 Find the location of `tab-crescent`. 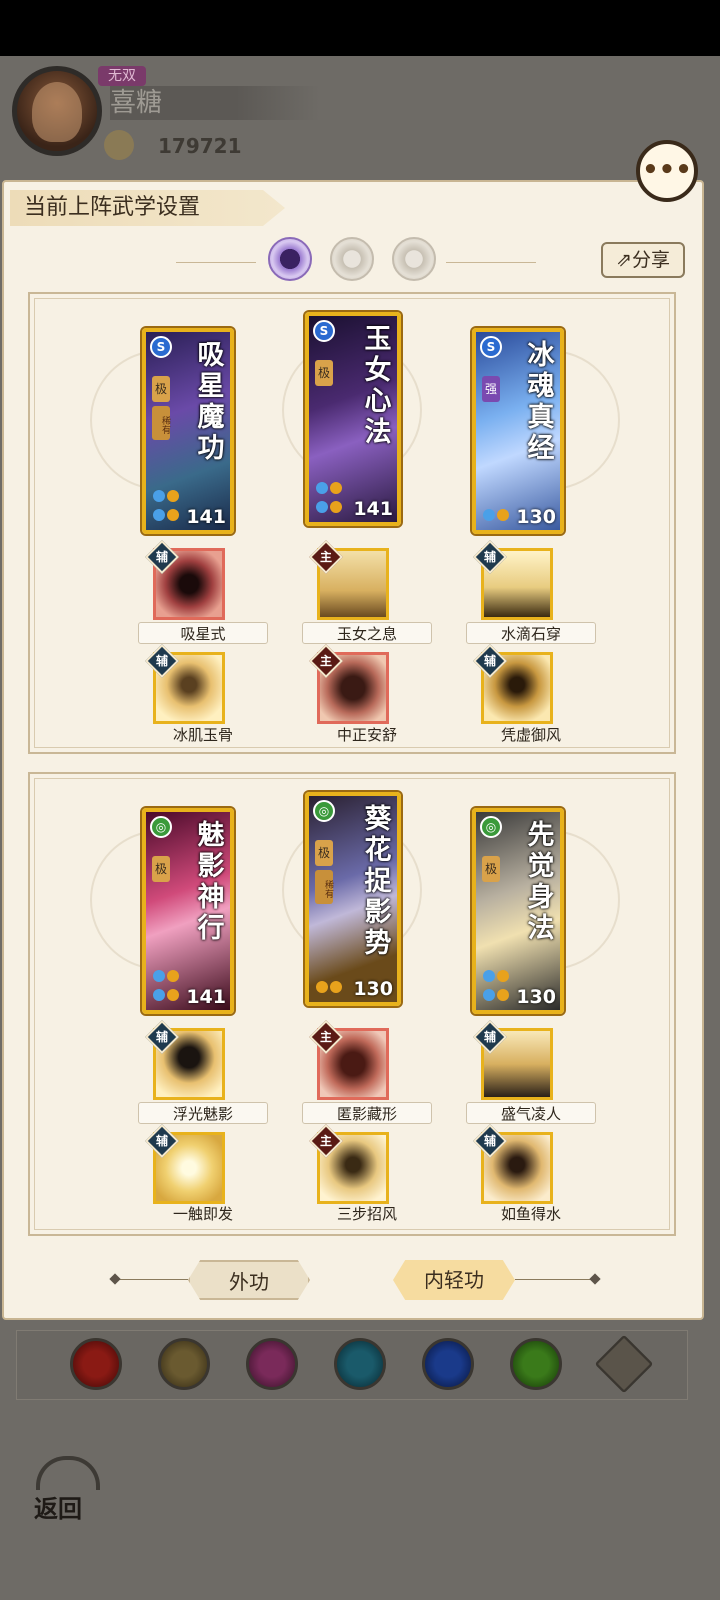

tab-crescent is located at coordinates (414, 259).